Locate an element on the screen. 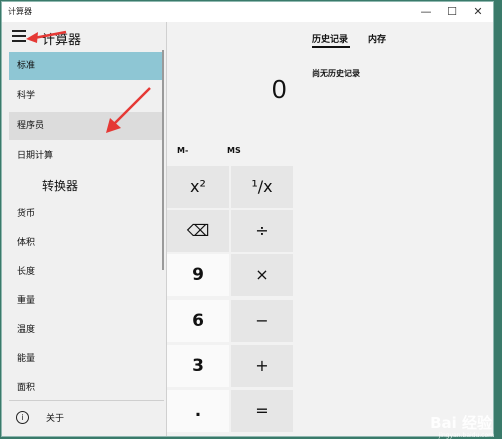 The width and height of the screenshot is (502, 439). arrow-to-menu-icon is located at coordinates (46, 36).